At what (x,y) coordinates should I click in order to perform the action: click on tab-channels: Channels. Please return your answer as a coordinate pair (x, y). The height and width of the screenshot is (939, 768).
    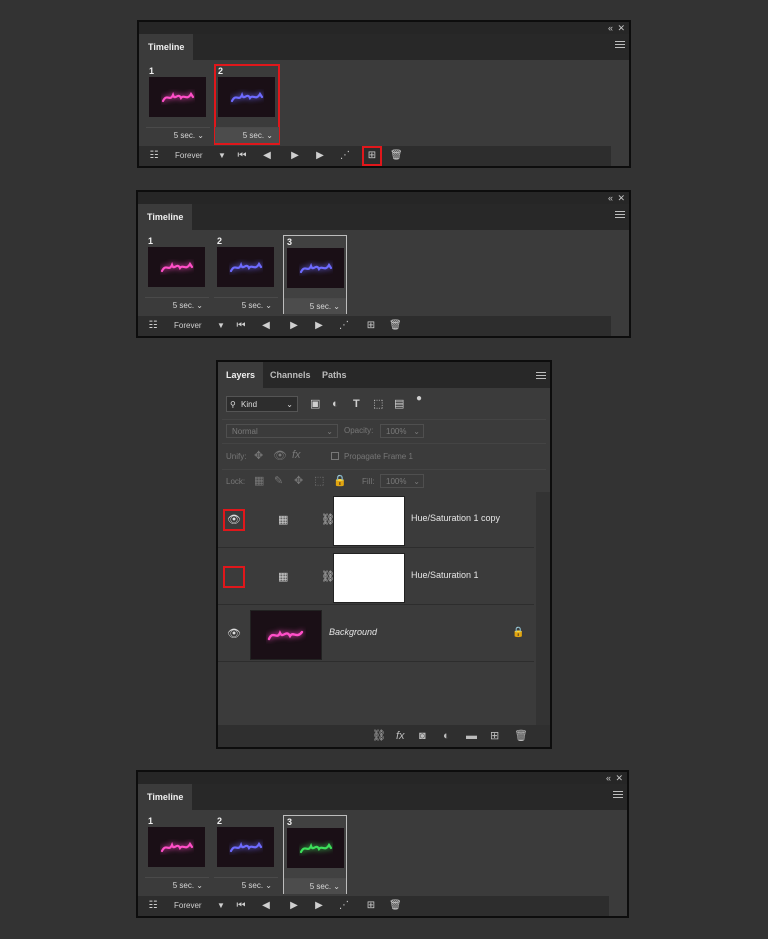
    Looking at the image, I should click on (290, 375).